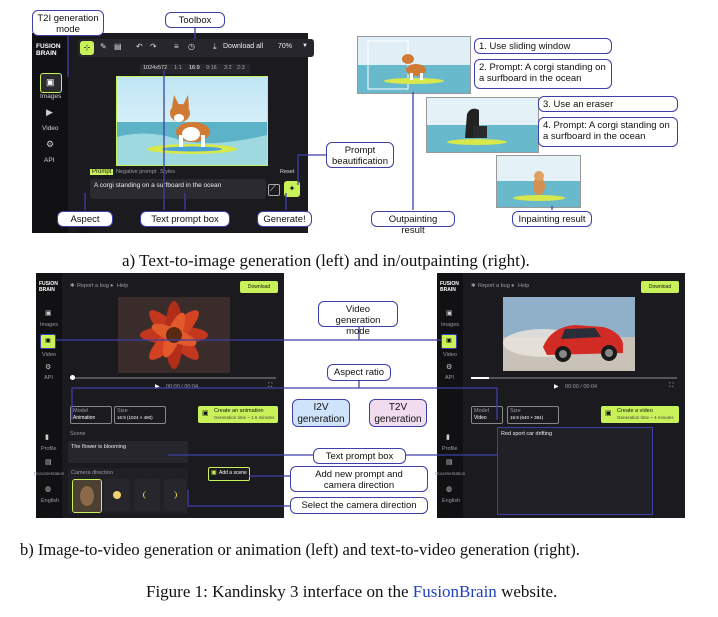  I want to click on help-icon: ●, so click(513, 286).